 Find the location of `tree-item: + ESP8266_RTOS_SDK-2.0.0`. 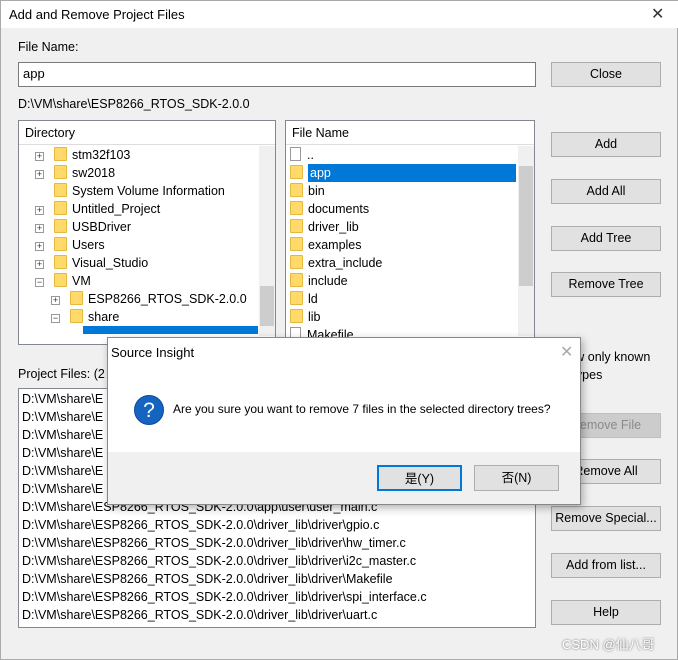

tree-item: + ESP8266_RTOS_SDK-2.0.0 is located at coordinates (149, 299).